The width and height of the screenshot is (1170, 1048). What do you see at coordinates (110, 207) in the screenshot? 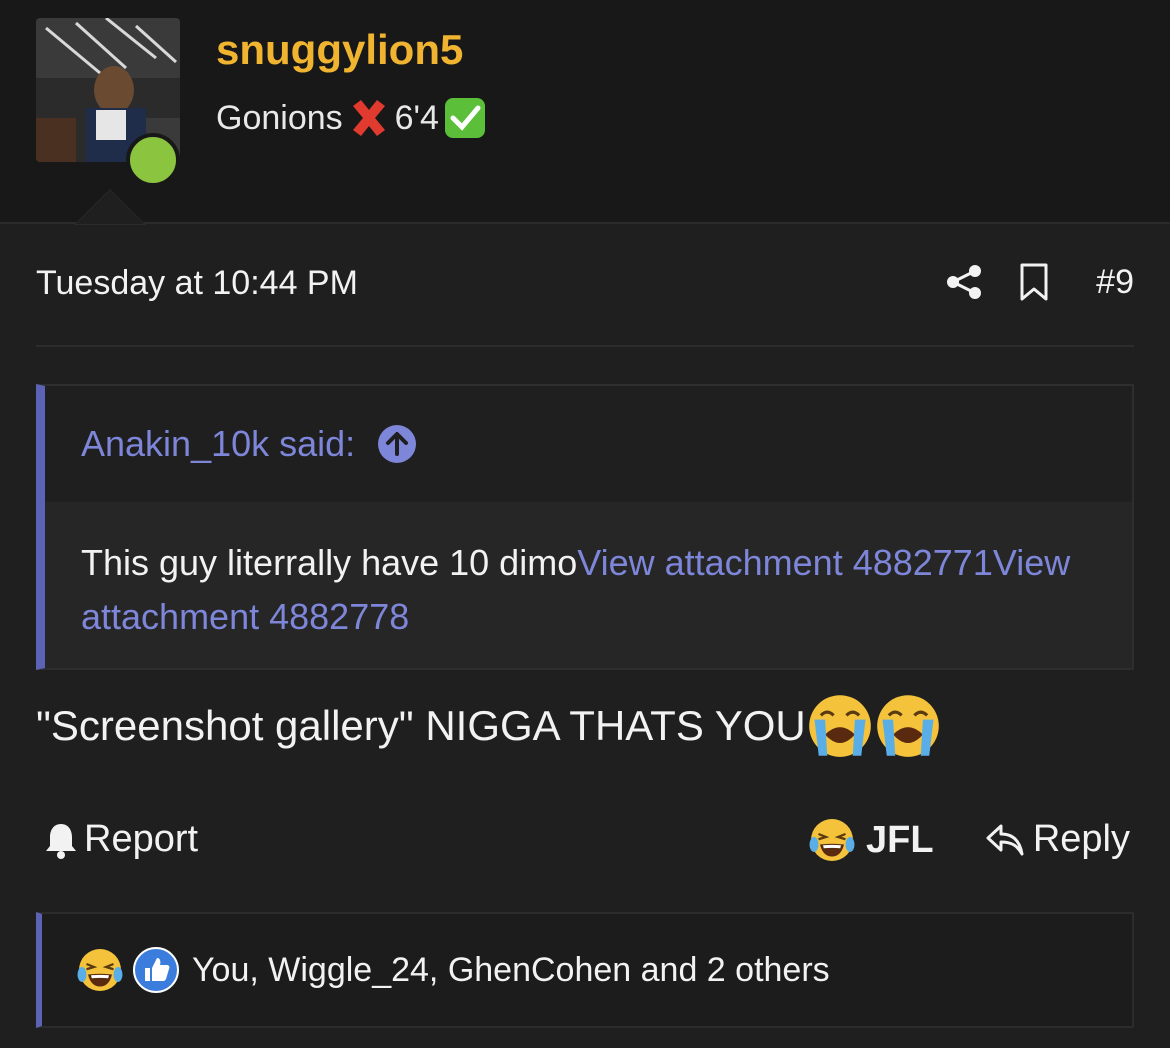
I see `header-caret` at bounding box center [110, 207].